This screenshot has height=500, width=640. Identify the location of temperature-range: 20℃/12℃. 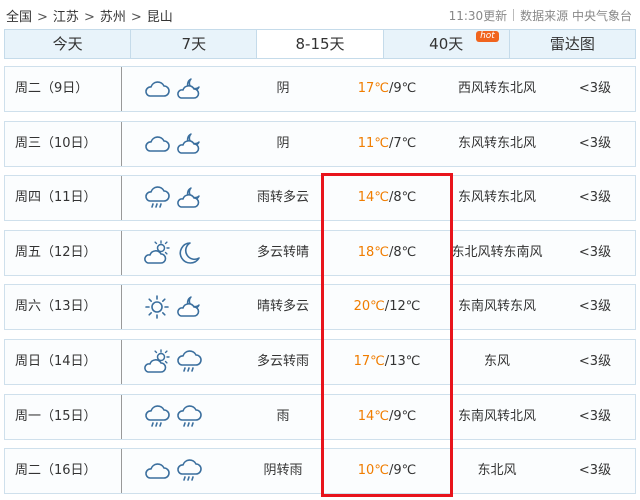
(387, 307).